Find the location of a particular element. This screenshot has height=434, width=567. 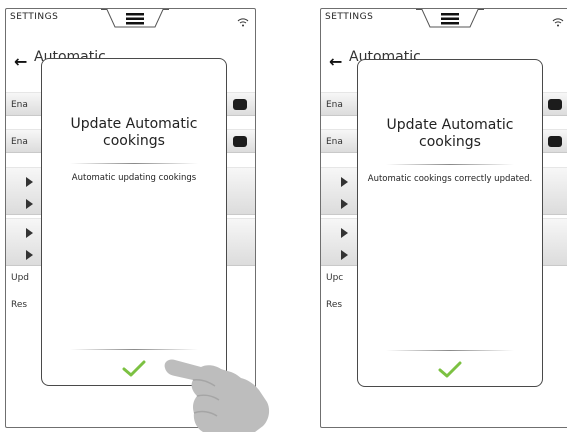

row-label: Upd is located at coordinates (20, 278).